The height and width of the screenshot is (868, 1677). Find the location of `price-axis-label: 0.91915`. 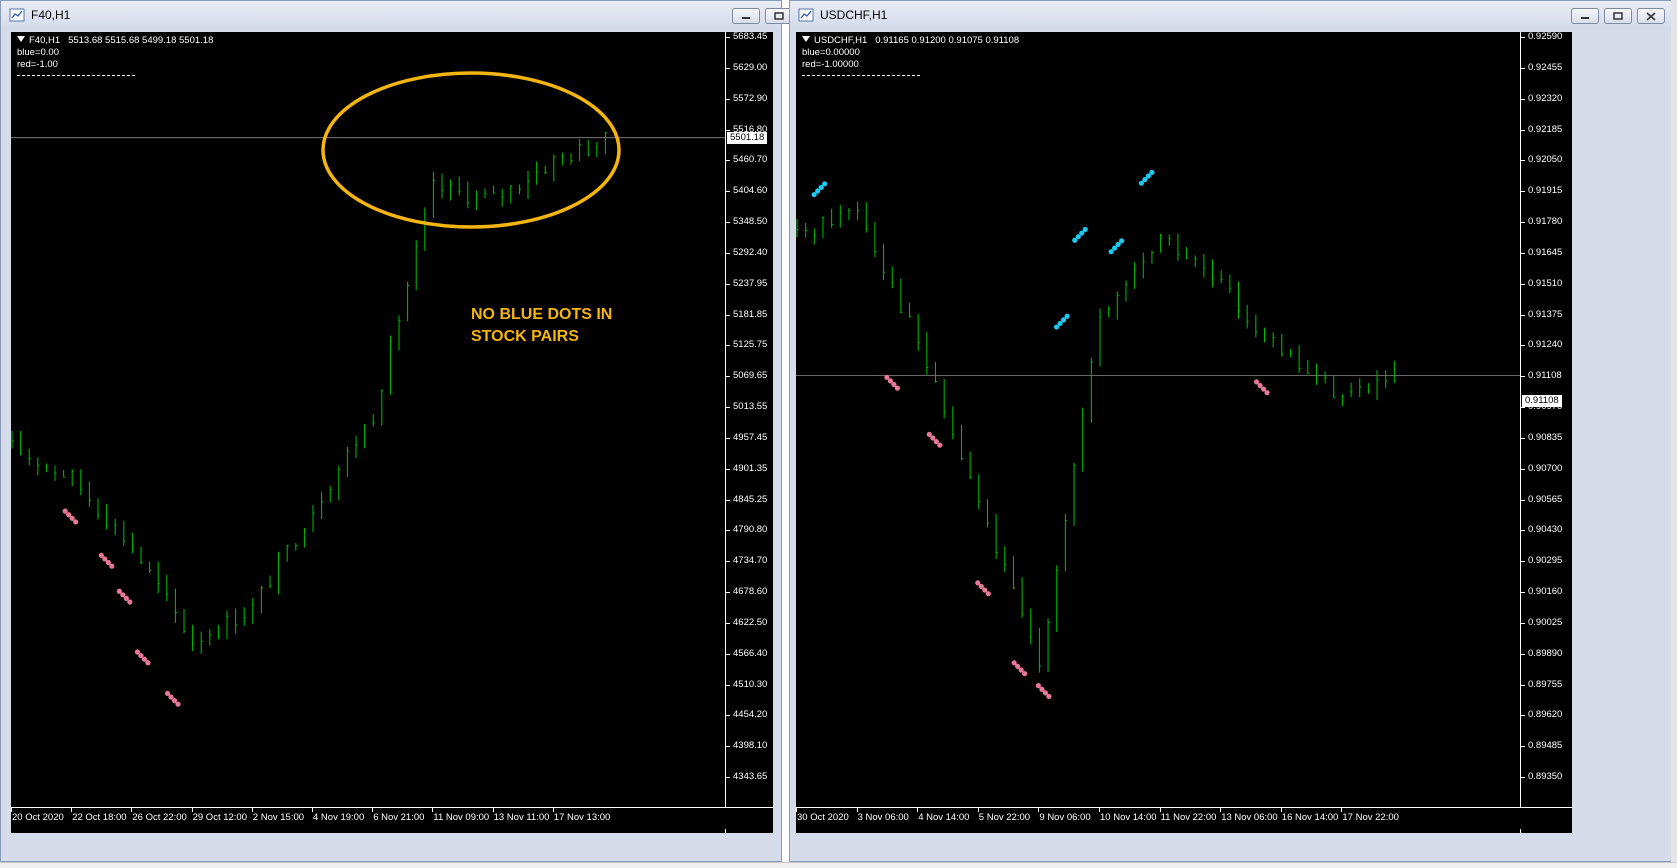

price-axis-label: 0.91915 is located at coordinates (1545, 191).